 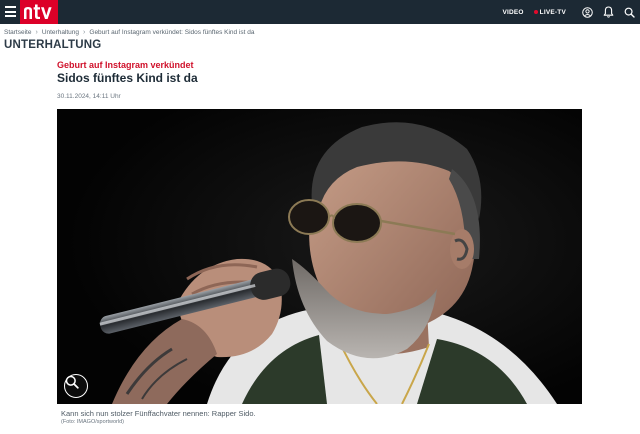 I want to click on live-indicator-icon, so click(x=535, y=12).